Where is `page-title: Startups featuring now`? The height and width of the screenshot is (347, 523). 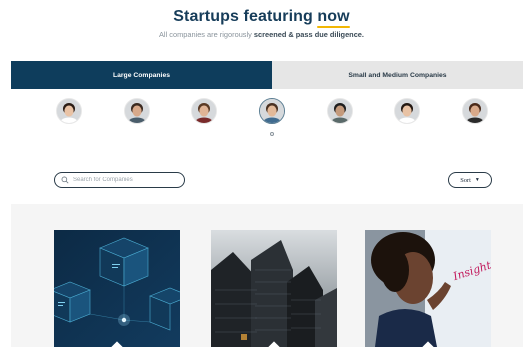 page-title: Startups featuring now is located at coordinates (261, 18).